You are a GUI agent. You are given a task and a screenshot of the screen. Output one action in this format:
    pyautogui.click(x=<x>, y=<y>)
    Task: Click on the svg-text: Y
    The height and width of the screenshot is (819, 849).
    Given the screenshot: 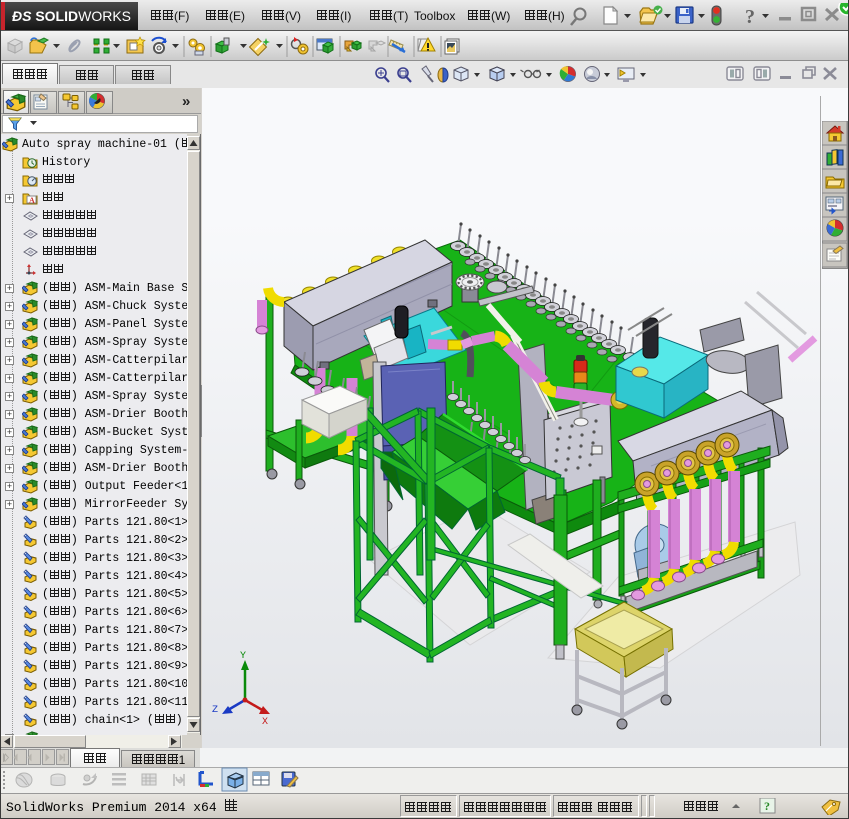 What is the action you would take?
    pyautogui.click(x=243, y=656)
    